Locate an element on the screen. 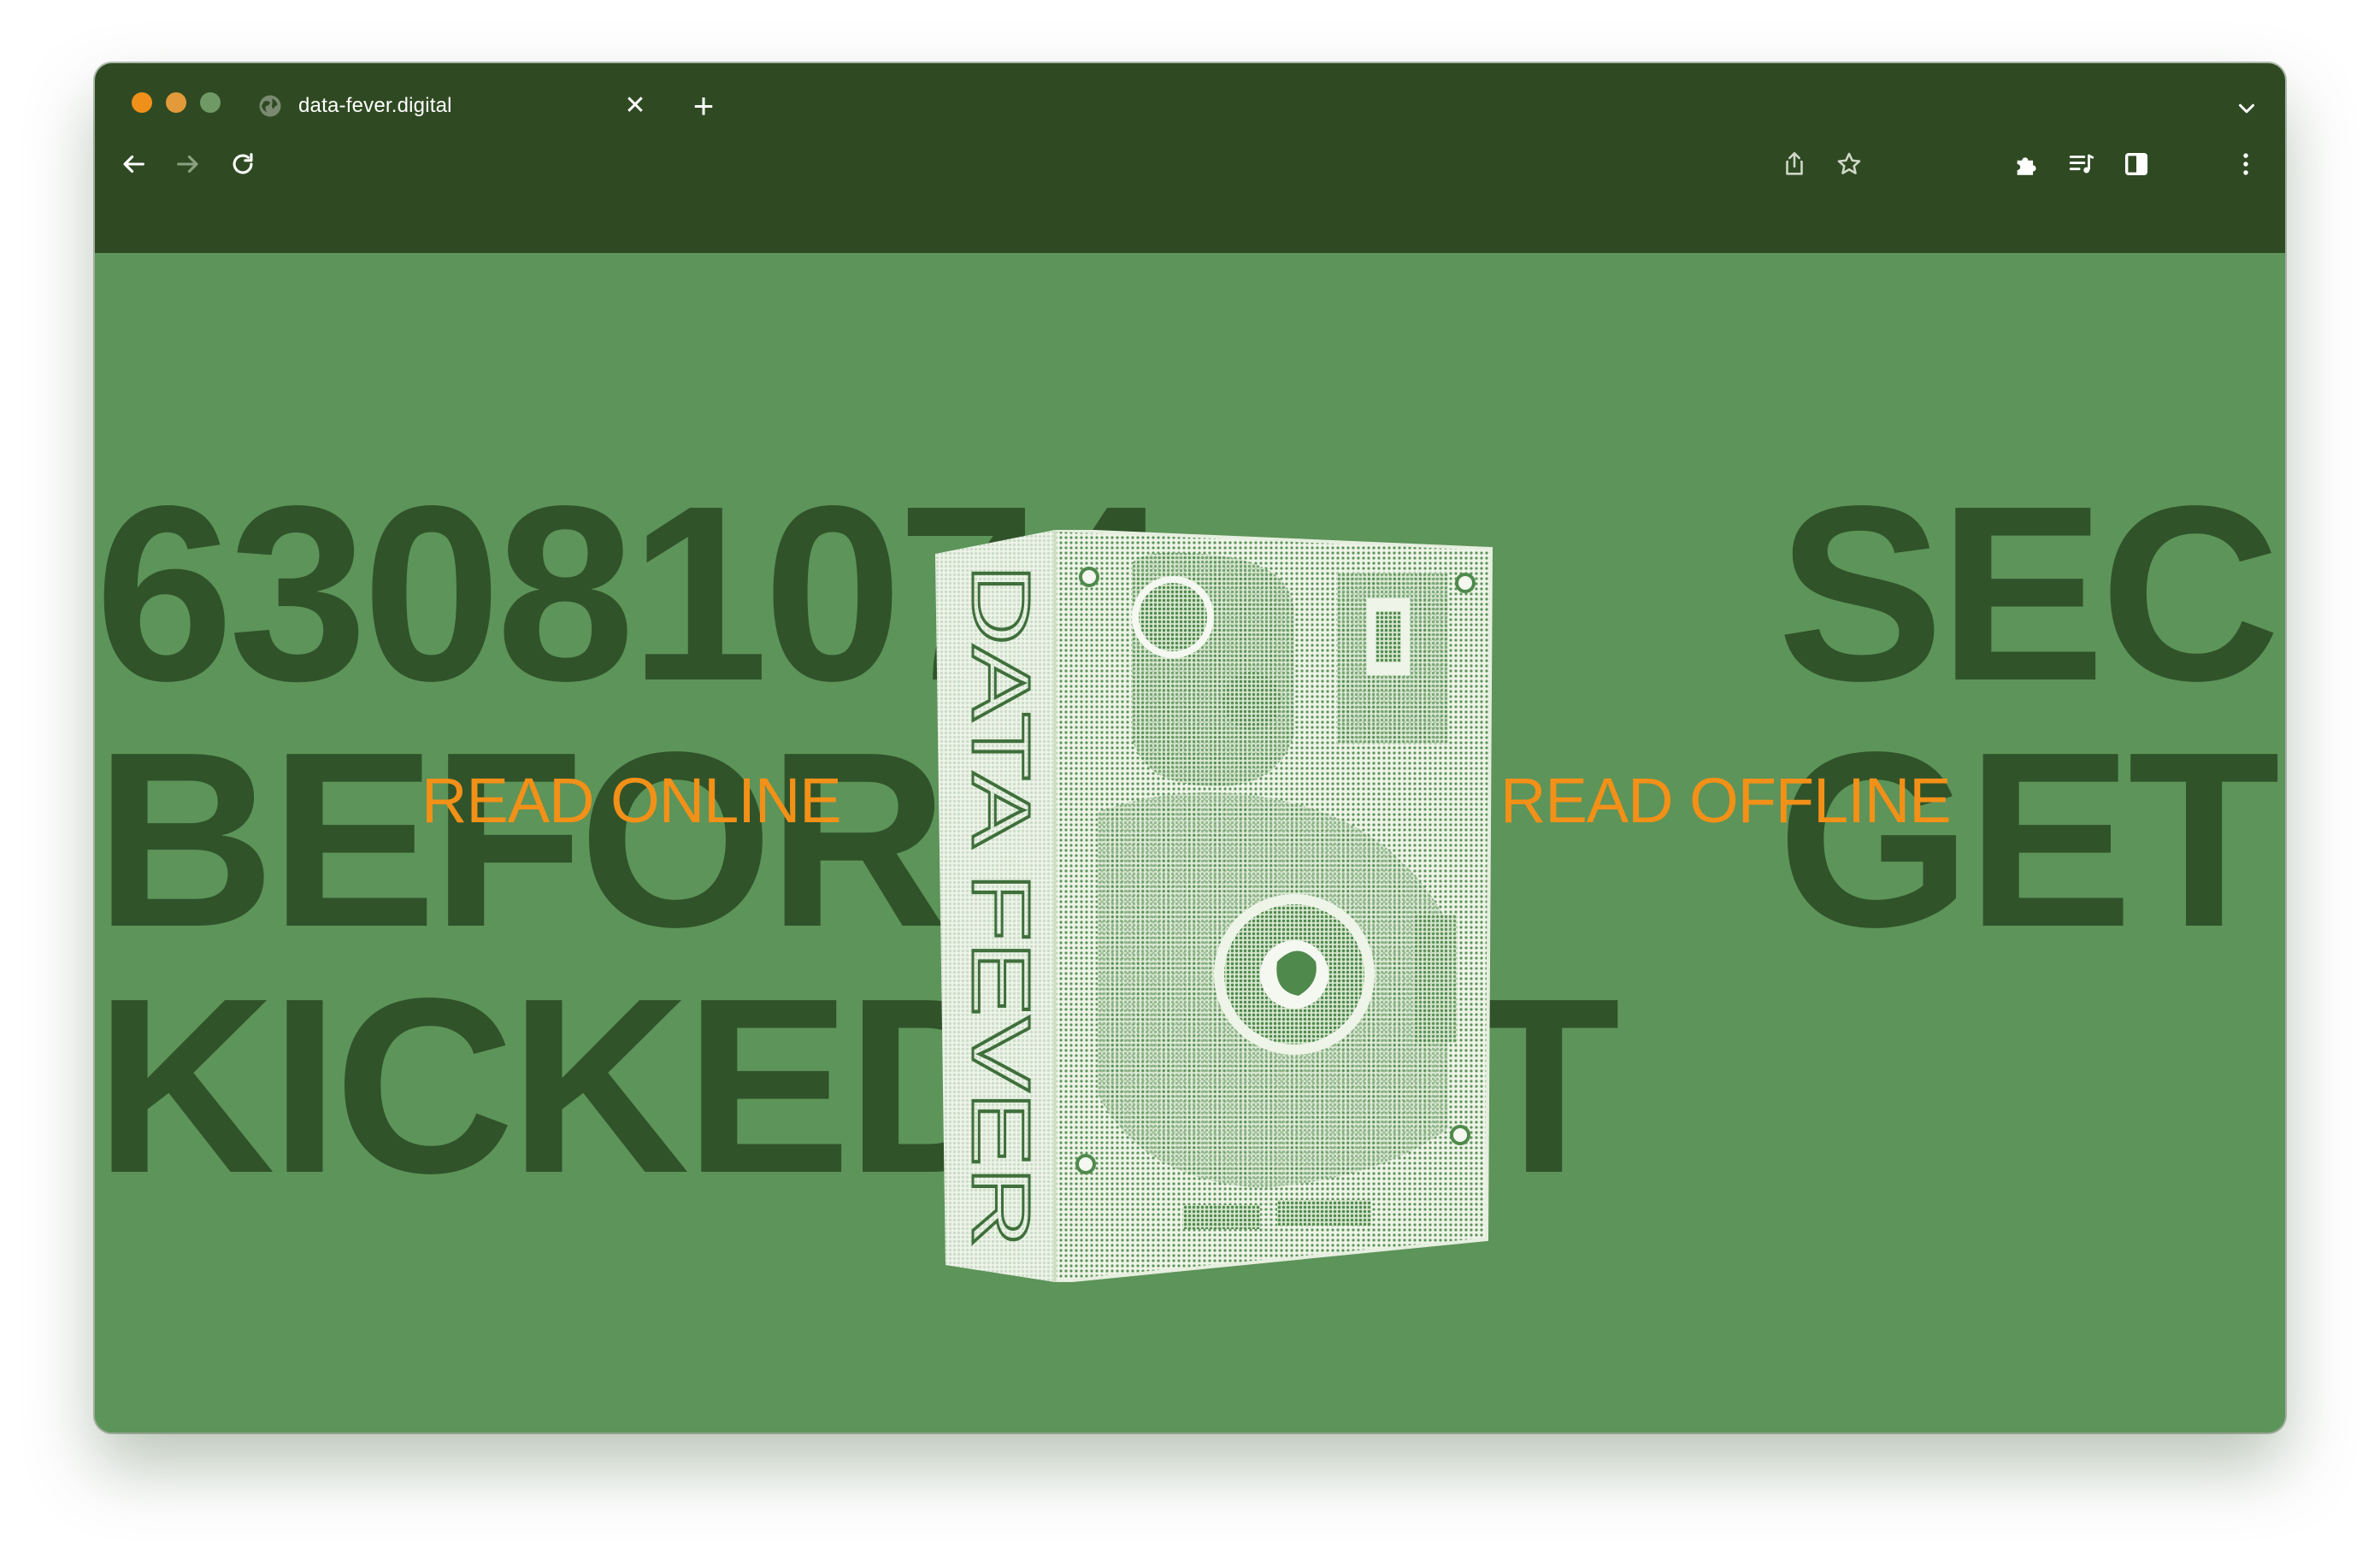 This screenshot has width=2380, height=1559. close-icon: ✕ is located at coordinates (635, 106).